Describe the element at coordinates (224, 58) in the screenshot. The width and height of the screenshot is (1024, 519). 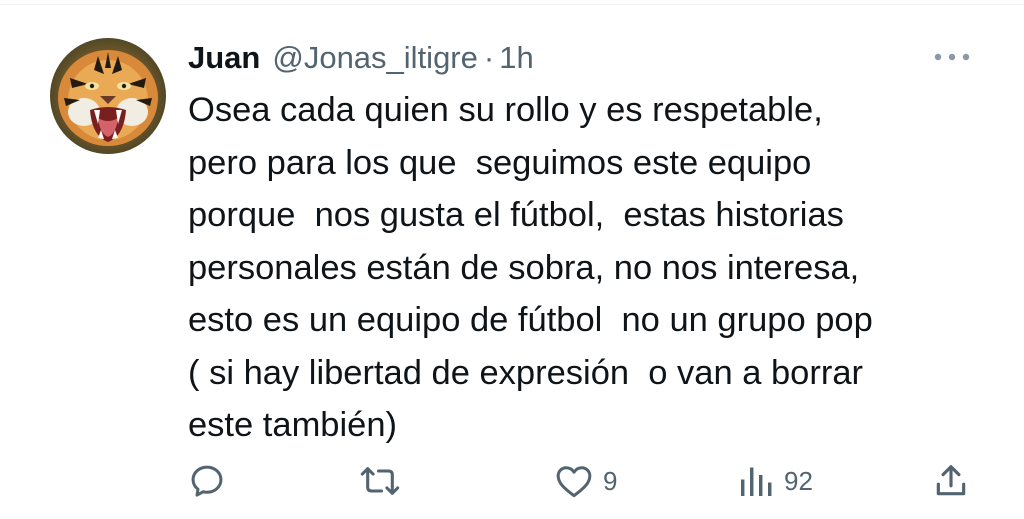
I see `display-name: Juan` at that location.